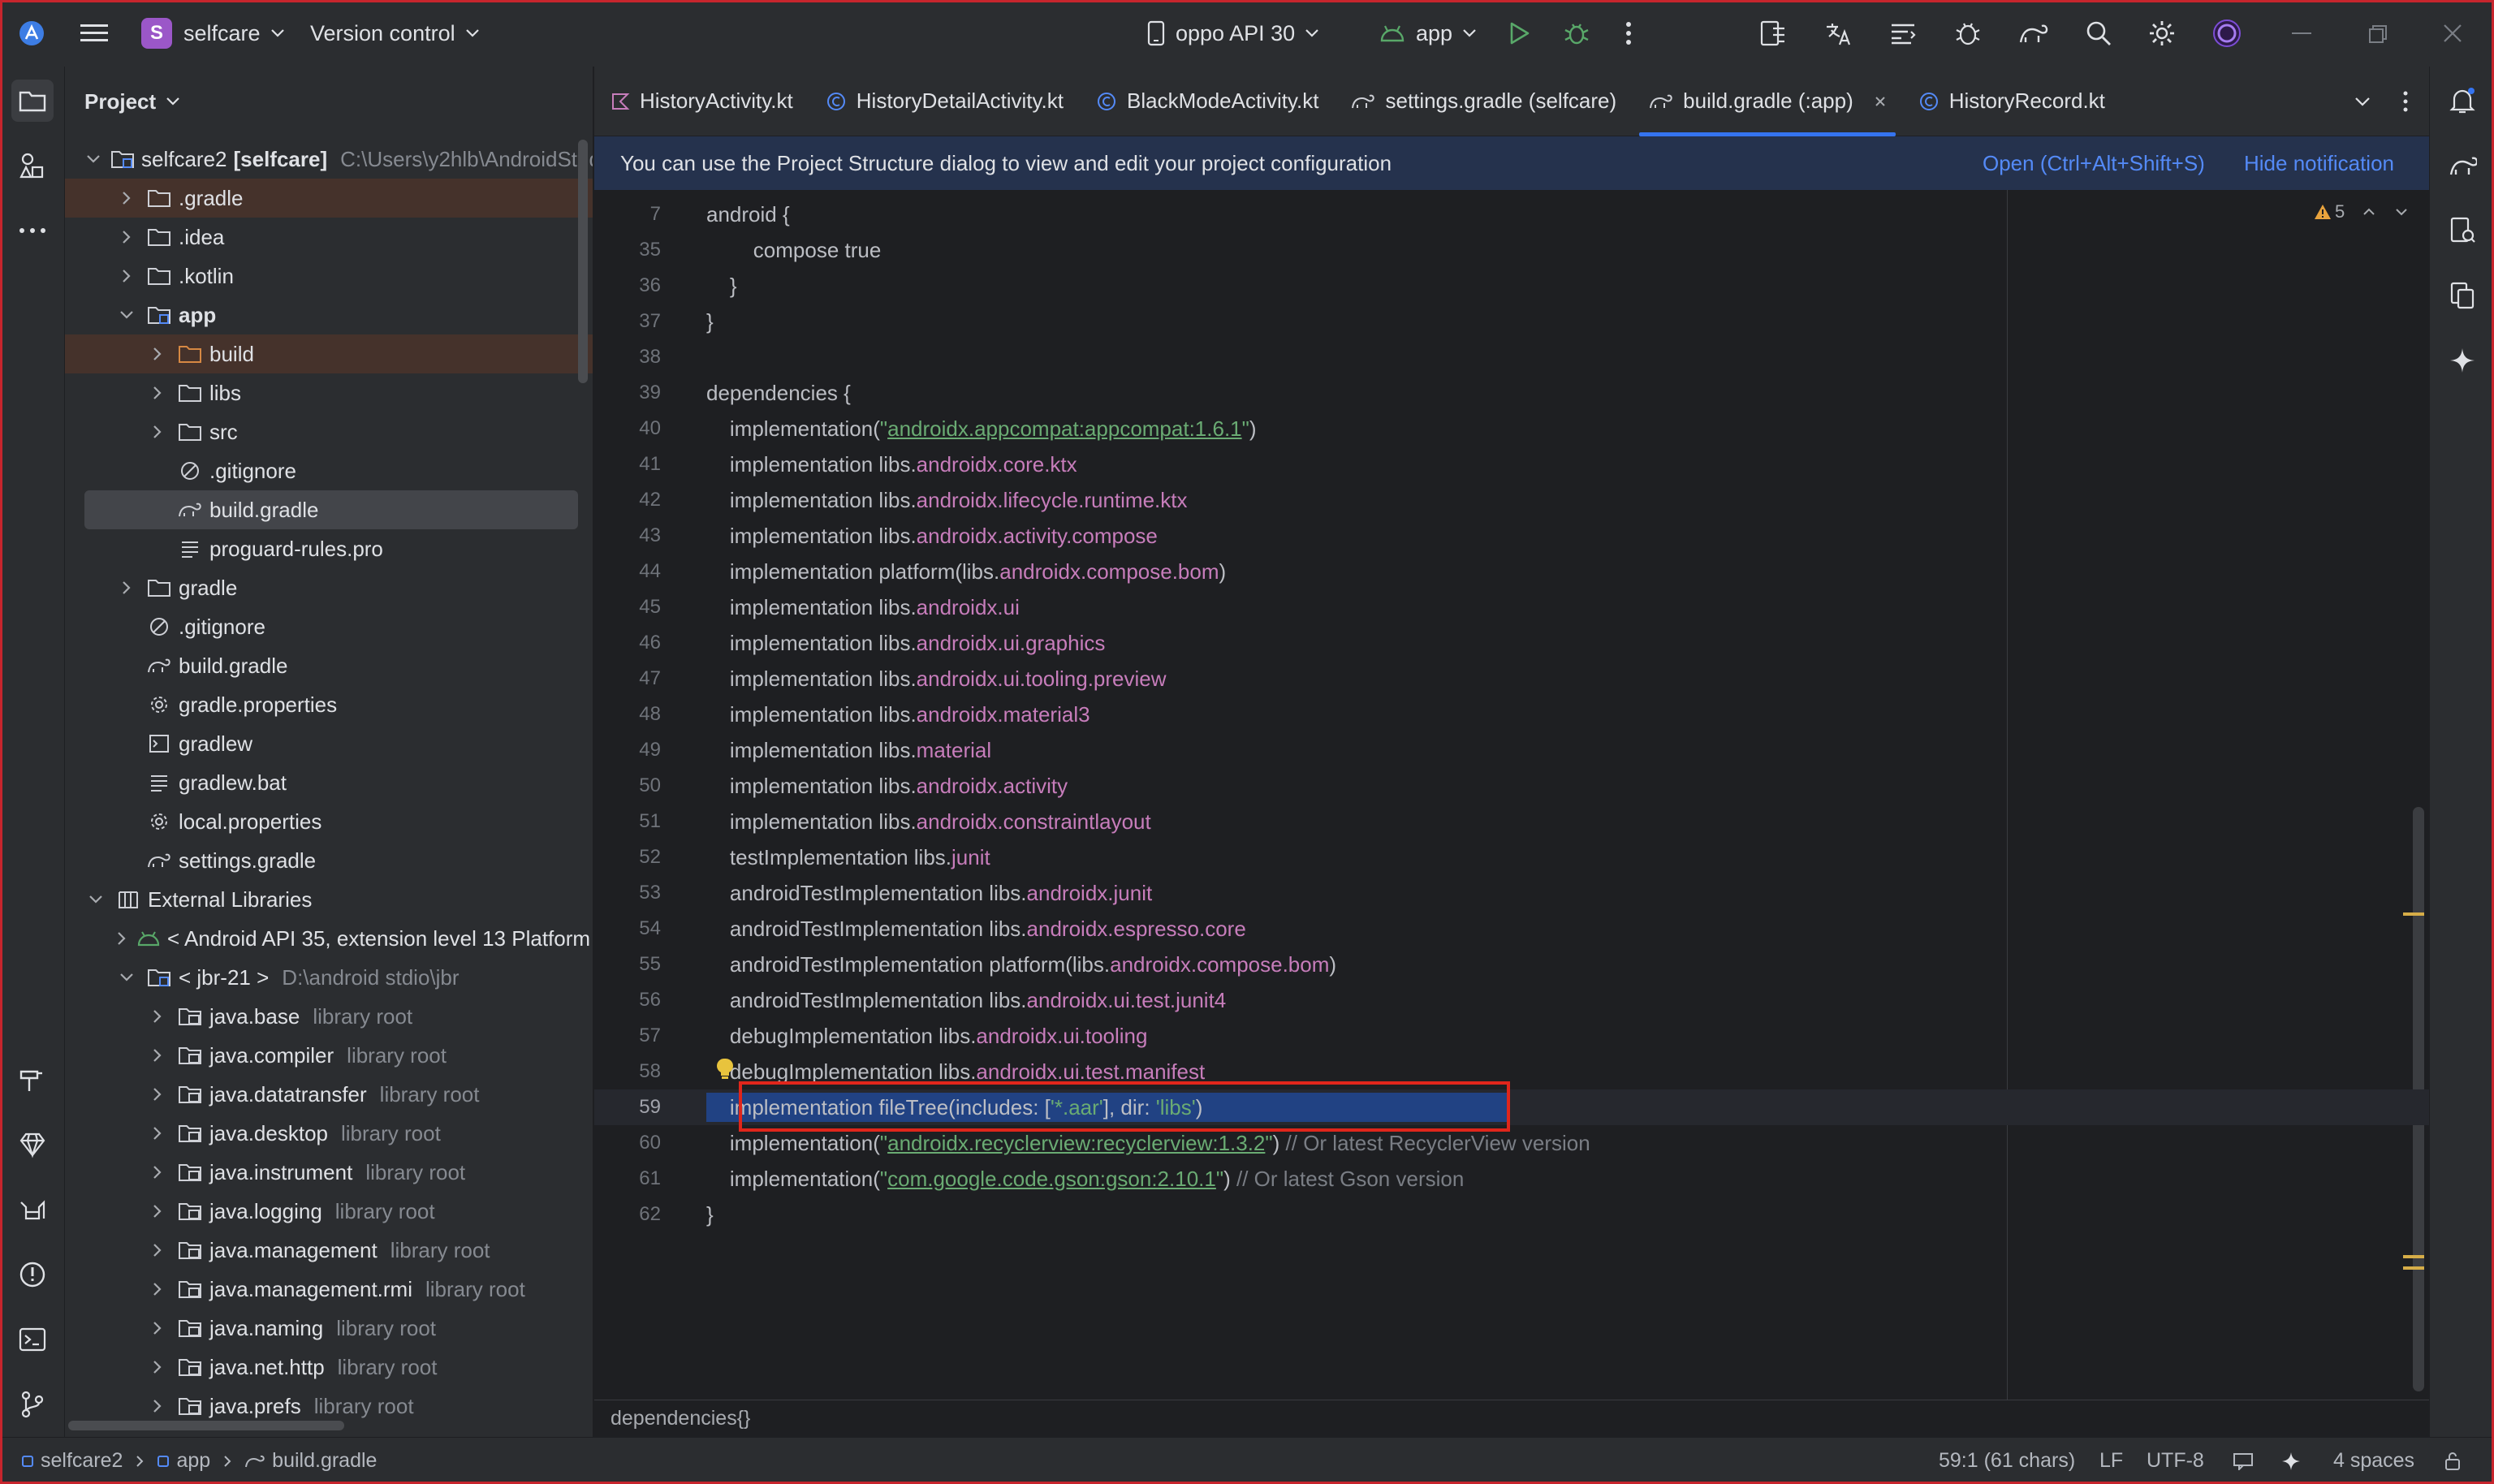 Image resolution: width=2494 pixels, height=1484 pixels. Describe the element at coordinates (2452, 33) in the screenshot. I see `close-window-icon` at that location.